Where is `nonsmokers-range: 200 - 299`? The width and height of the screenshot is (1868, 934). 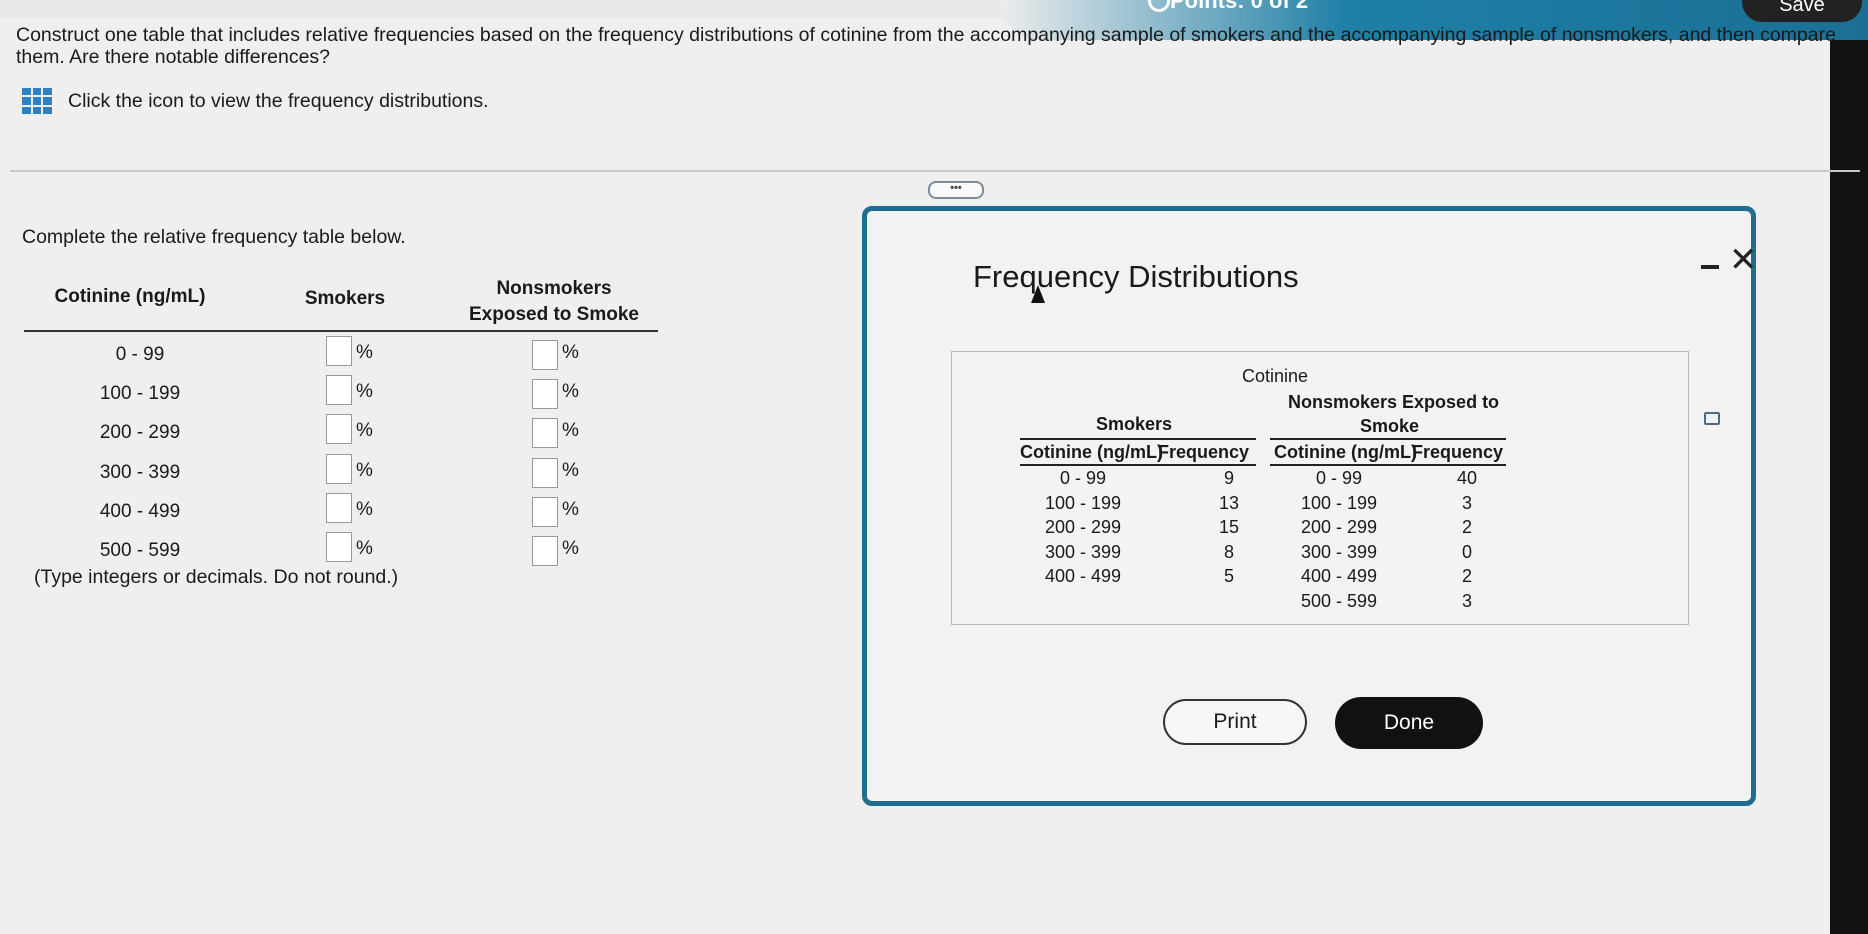
nonsmokers-range: 200 - 299 is located at coordinates (1339, 527).